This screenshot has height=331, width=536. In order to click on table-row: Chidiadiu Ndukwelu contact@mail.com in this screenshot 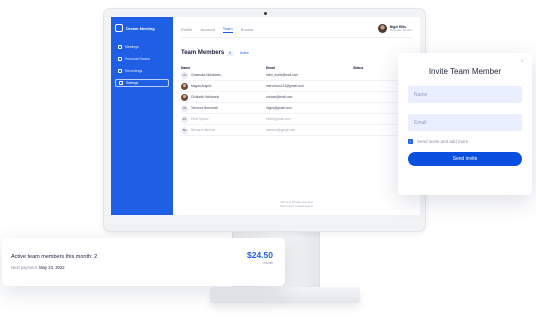, I will do `click(296, 97)`.